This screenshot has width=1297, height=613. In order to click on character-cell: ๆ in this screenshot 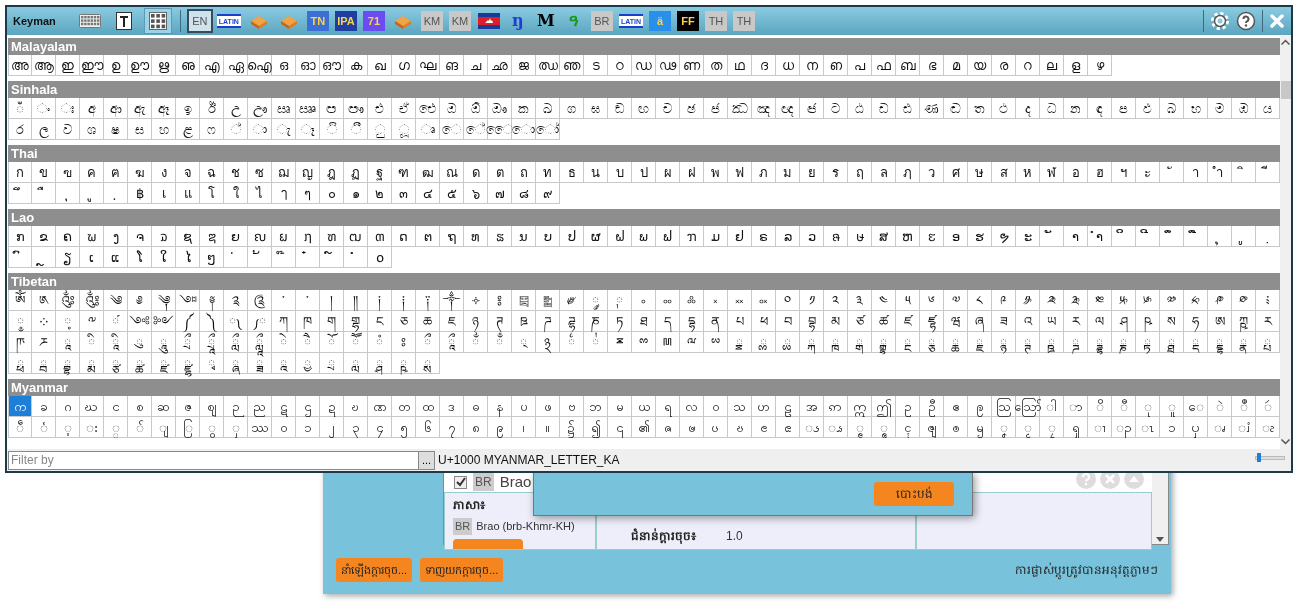, I will do `click(308, 193)`.